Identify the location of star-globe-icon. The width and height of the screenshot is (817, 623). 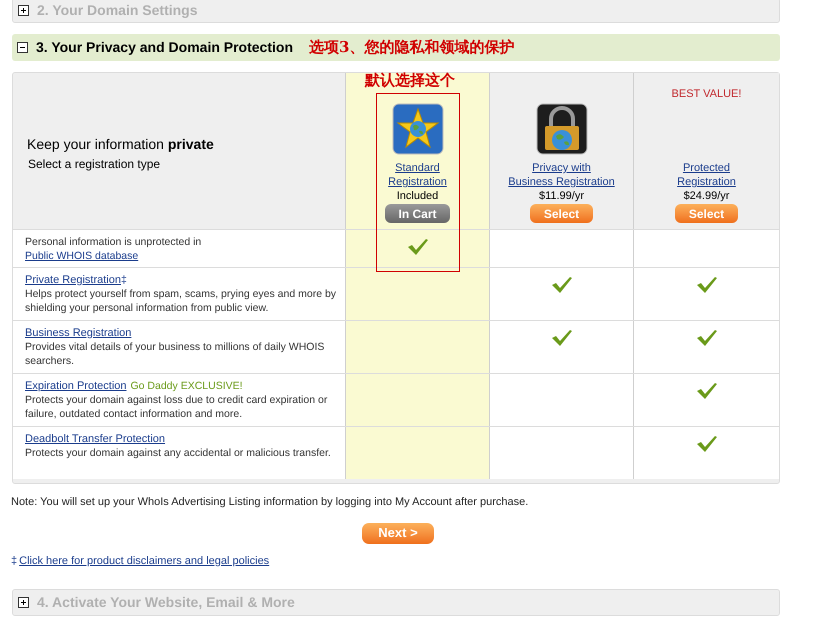
(418, 129).